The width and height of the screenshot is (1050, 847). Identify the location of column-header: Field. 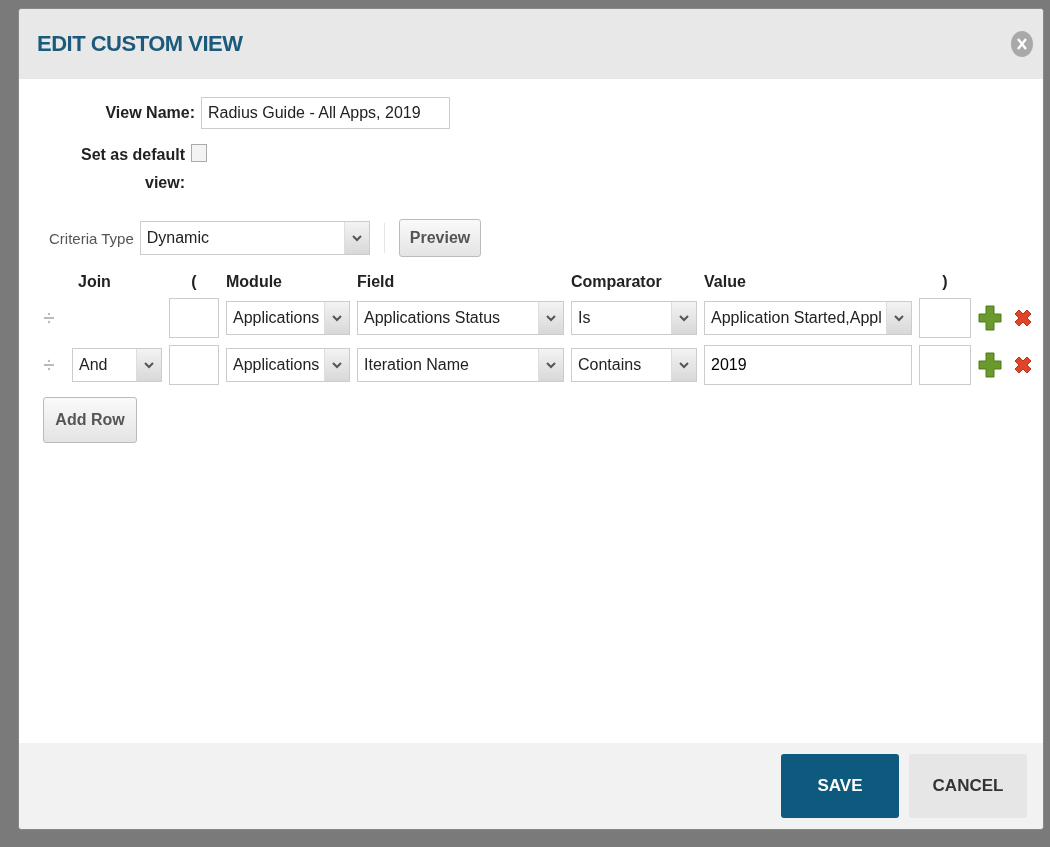
(376, 282).